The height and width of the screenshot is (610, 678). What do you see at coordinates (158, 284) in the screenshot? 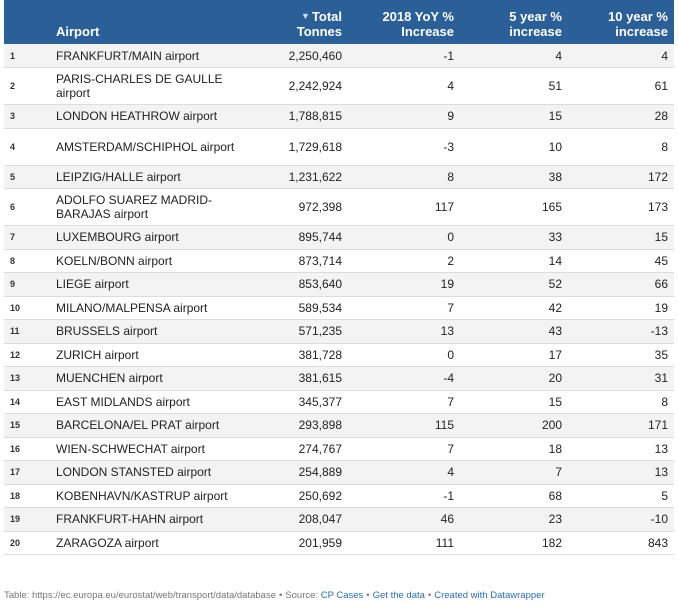
I see `airport-cell: LIEGE airport` at bounding box center [158, 284].